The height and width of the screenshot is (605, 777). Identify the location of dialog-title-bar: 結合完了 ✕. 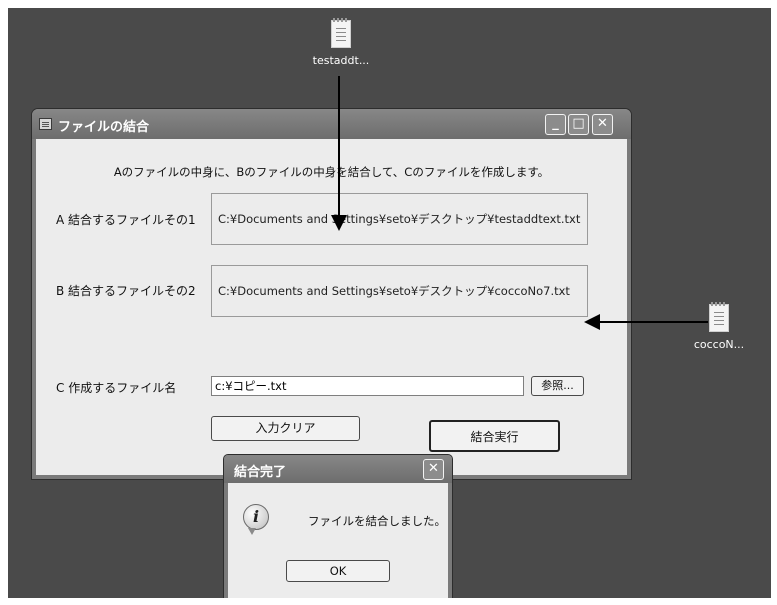
(338, 469).